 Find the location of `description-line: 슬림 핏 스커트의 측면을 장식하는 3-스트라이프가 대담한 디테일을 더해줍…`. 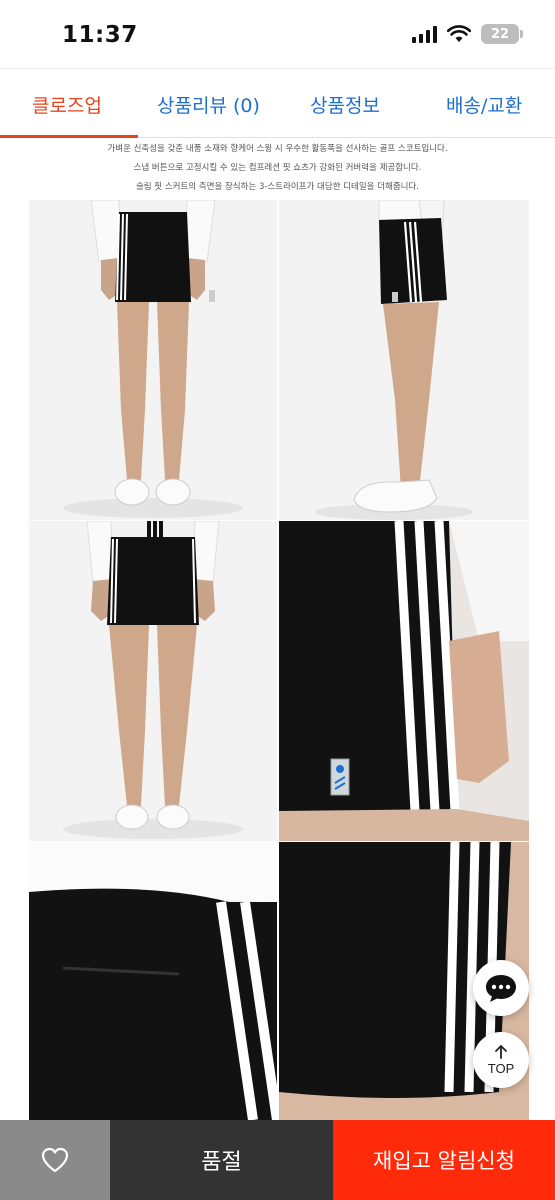

description-line: 슬림 핏 스커트의 측면을 장식하는 3-스트라이프가 대담한 디테일을 더해줍… is located at coordinates (277, 187).